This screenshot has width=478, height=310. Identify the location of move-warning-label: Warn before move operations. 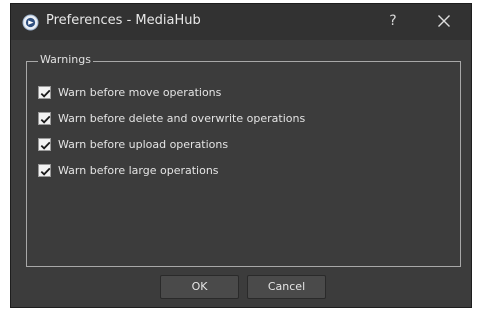
(140, 92).